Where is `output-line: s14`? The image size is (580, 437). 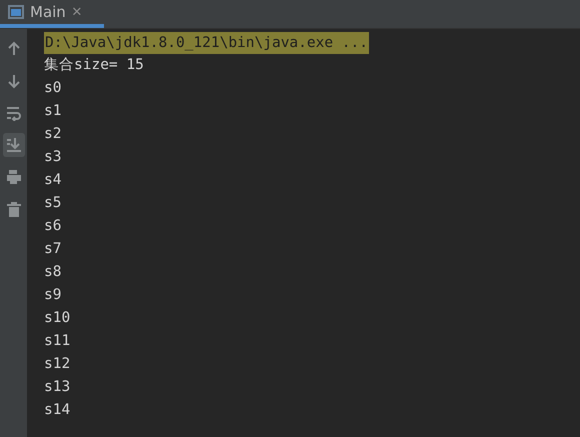 output-line: s14 is located at coordinates (57, 410).